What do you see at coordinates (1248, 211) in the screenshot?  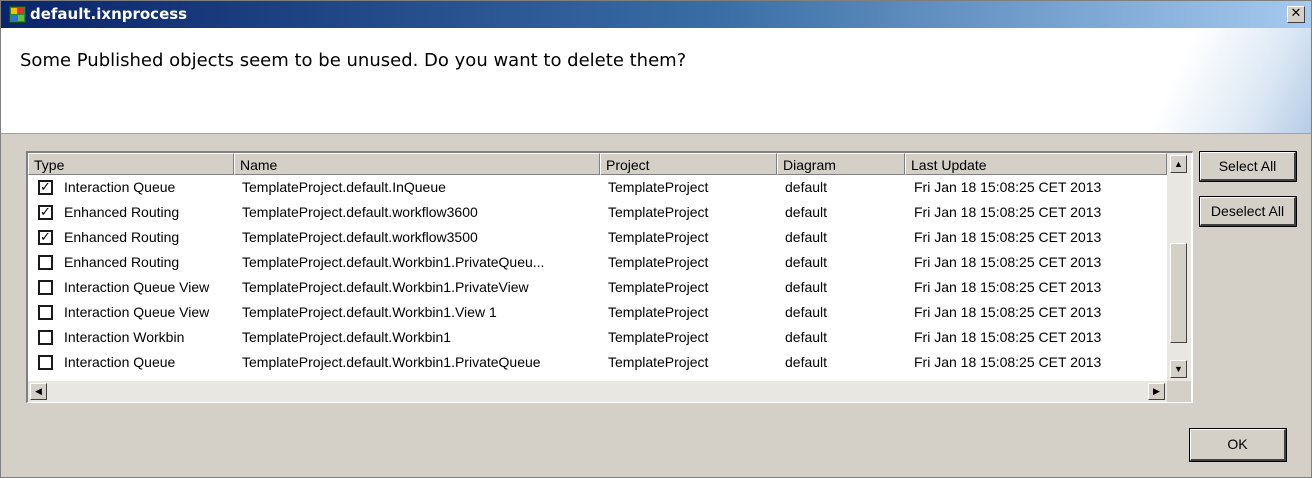 I see `deselect-all-button: Deselect All` at bounding box center [1248, 211].